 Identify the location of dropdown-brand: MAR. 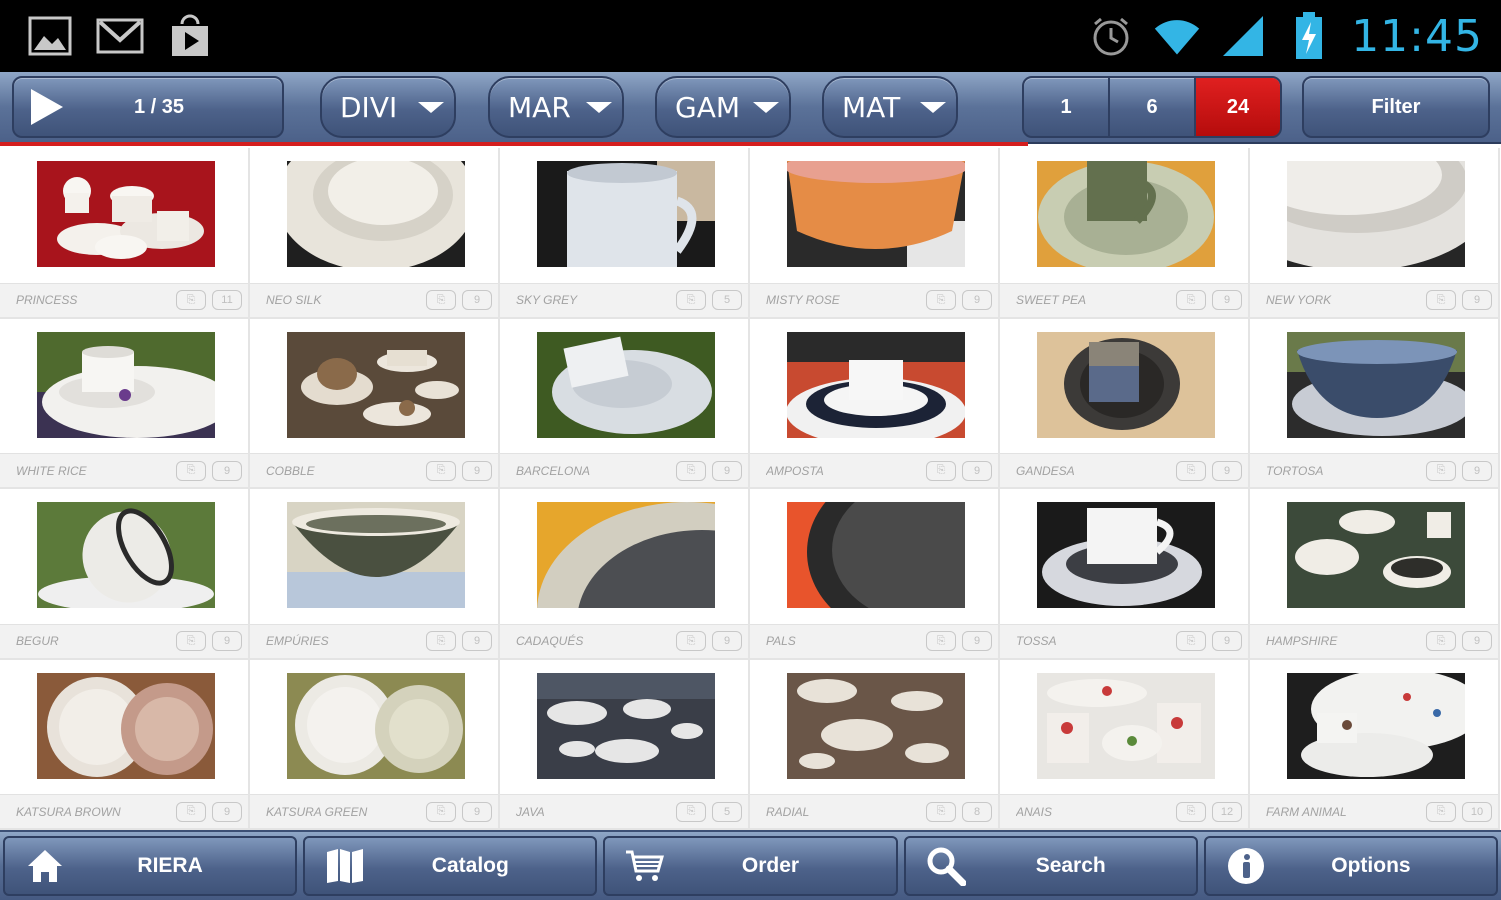
(556, 107).